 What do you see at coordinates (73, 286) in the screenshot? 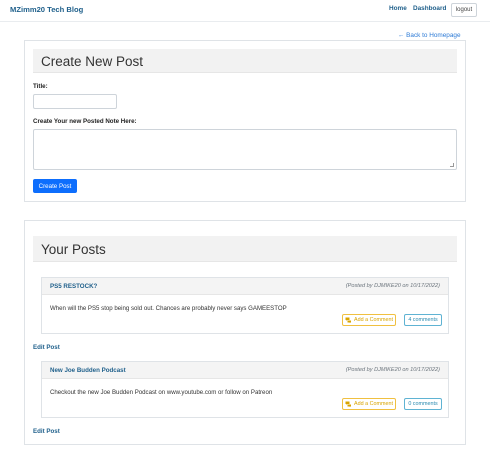
I see `post-title: PS5 RESTOCK?` at bounding box center [73, 286].